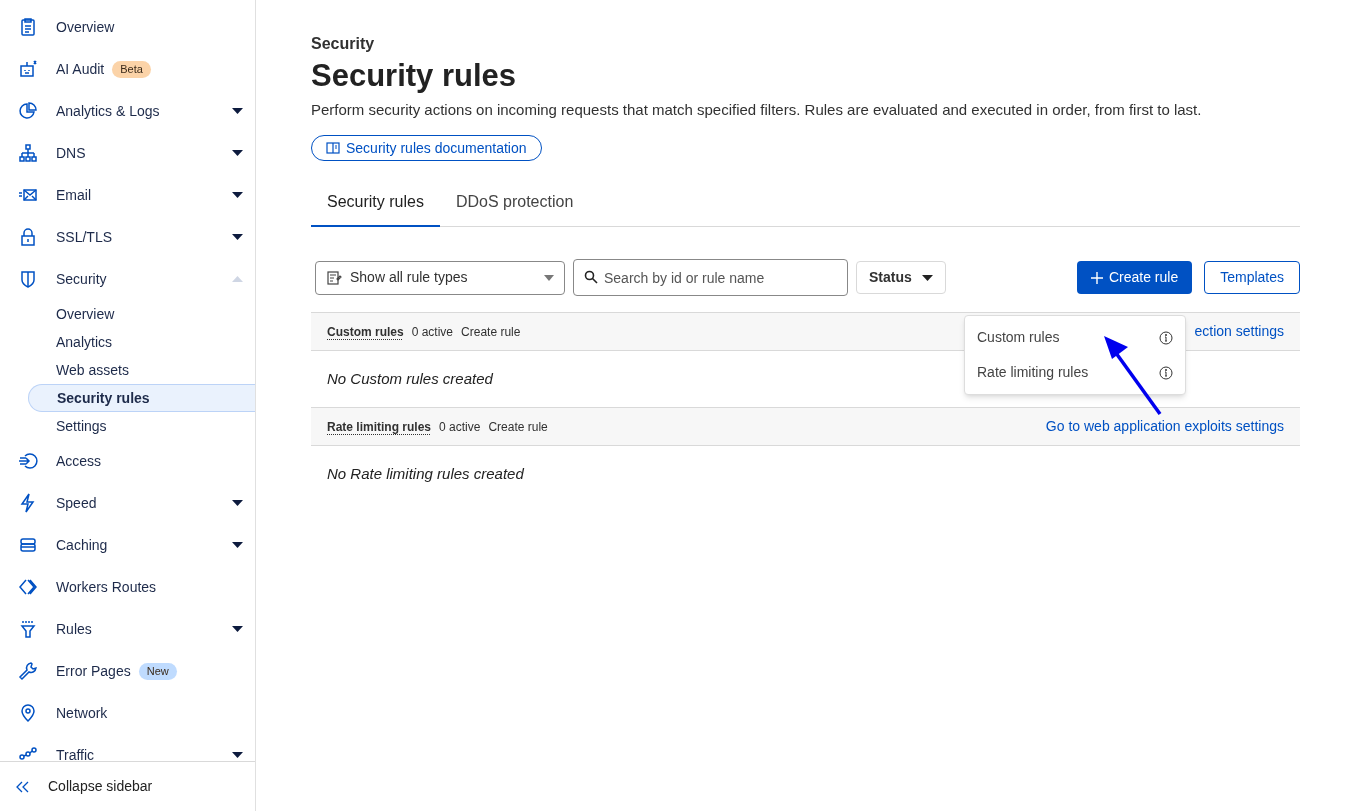  Describe the element at coordinates (28, 153) in the screenshot. I see `network-tree-icon` at that location.